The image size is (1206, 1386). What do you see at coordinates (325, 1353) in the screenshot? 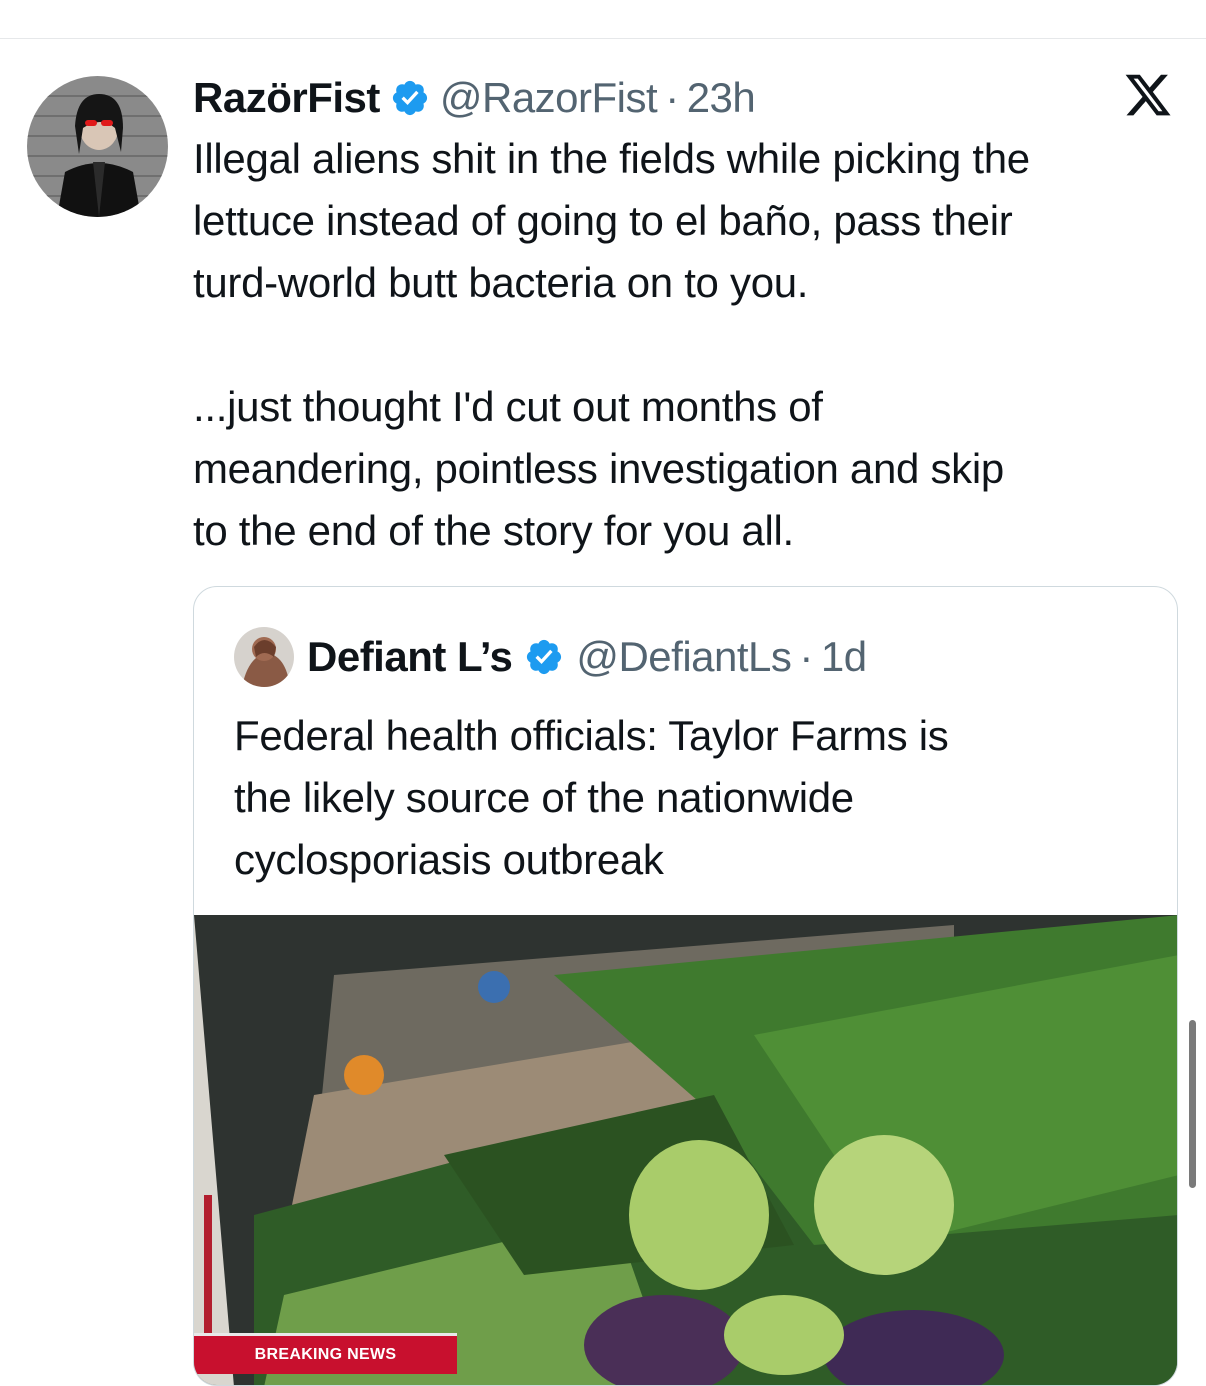
I see `breaking-news-banner: BREAKING NEWS` at bounding box center [325, 1353].